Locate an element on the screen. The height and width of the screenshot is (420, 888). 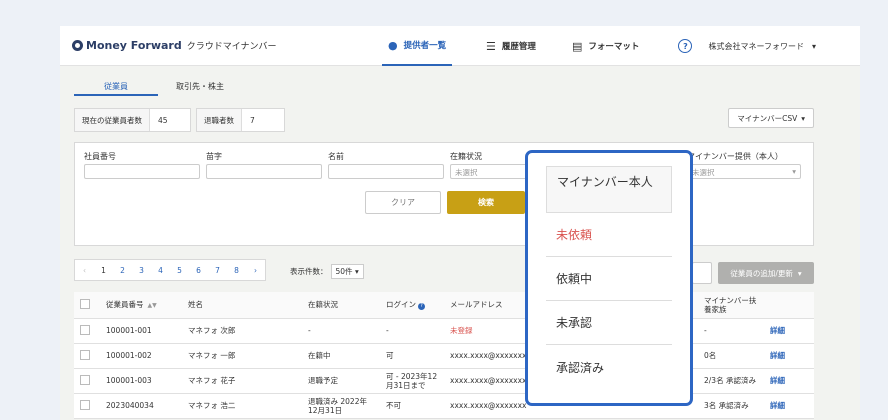
last-name-input is located at coordinates (264, 171).